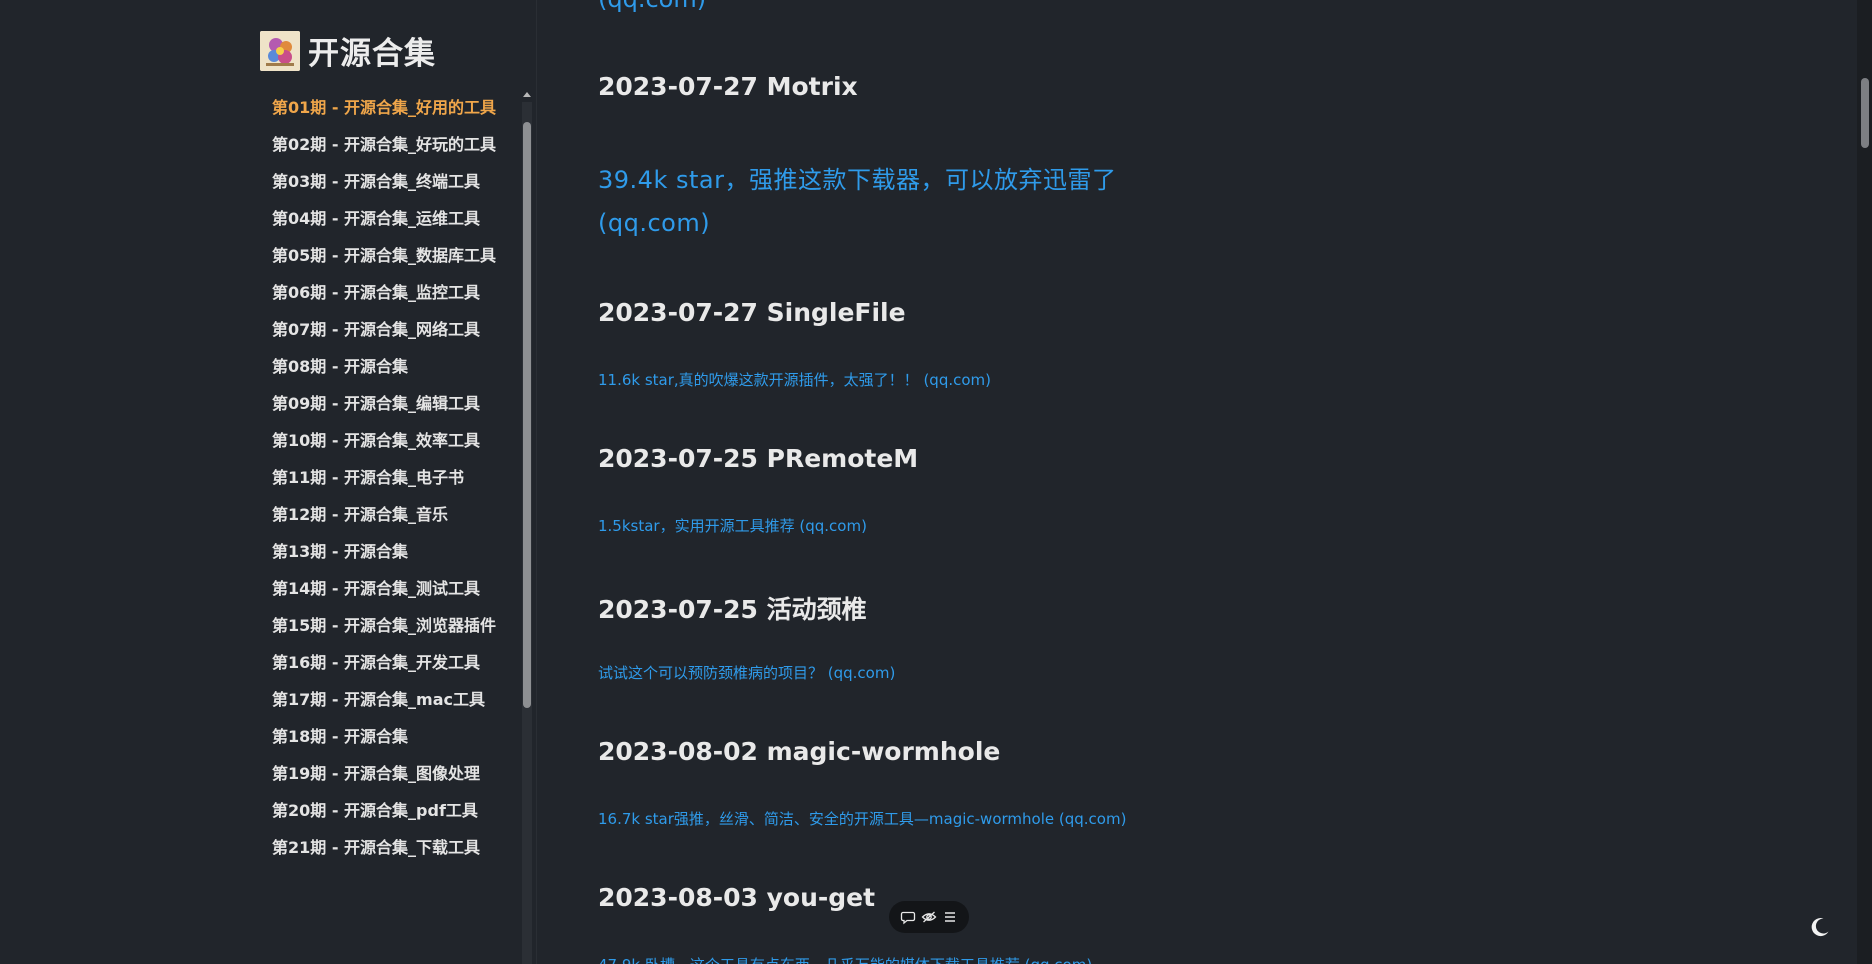 This screenshot has width=1872, height=964. What do you see at coordinates (390, 699) in the screenshot?
I see `sidebar-item: 第17期 - 开源合集_mac工具` at bounding box center [390, 699].